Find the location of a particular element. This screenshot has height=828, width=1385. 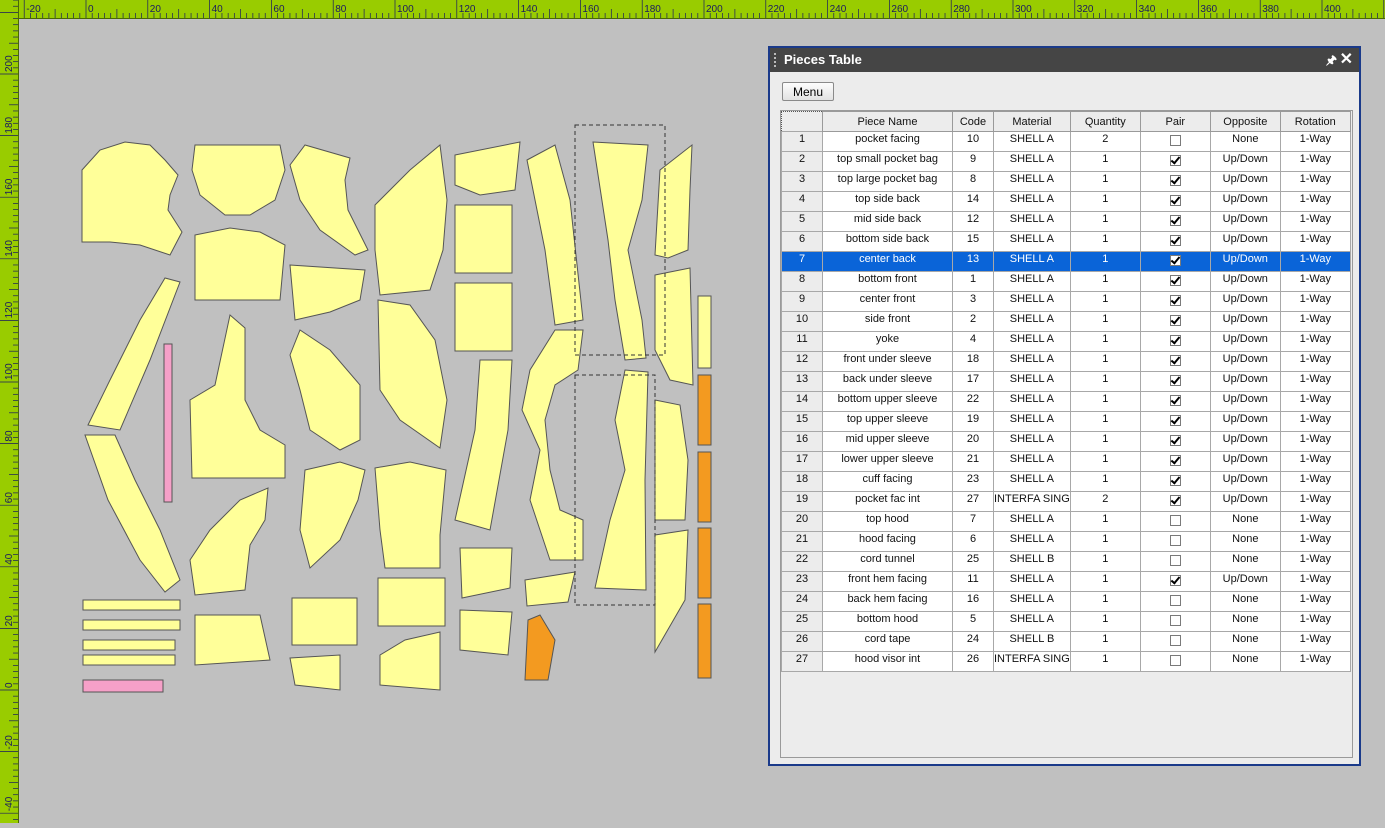

table-row: 8 bottom front 1 SHELL A 1 Up/Down 1-Way is located at coordinates (1066, 281).